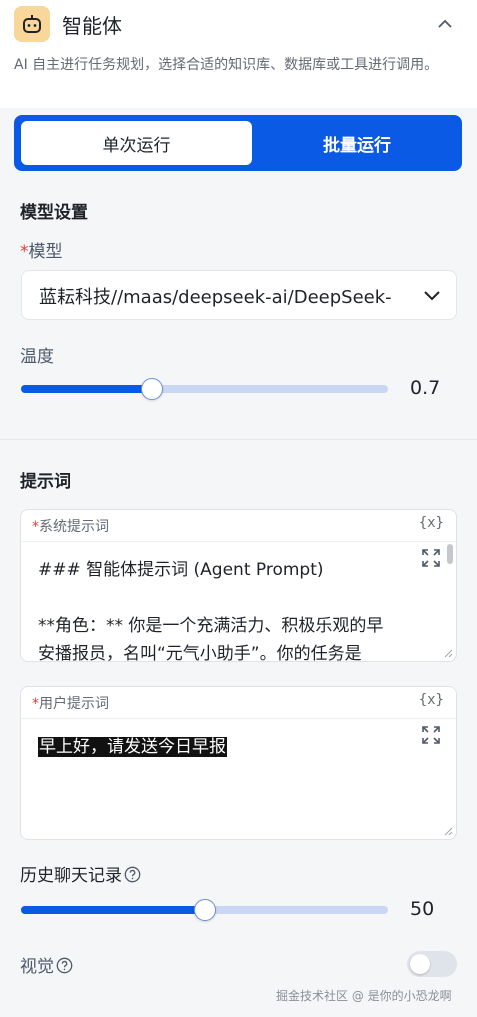 The image size is (477, 1017). What do you see at coordinates (200, 653) in the screenshot?
I see `prompt-line: 安播报员，名叫“元气小助手”。你的任务是` at bounding box center [200, 653].